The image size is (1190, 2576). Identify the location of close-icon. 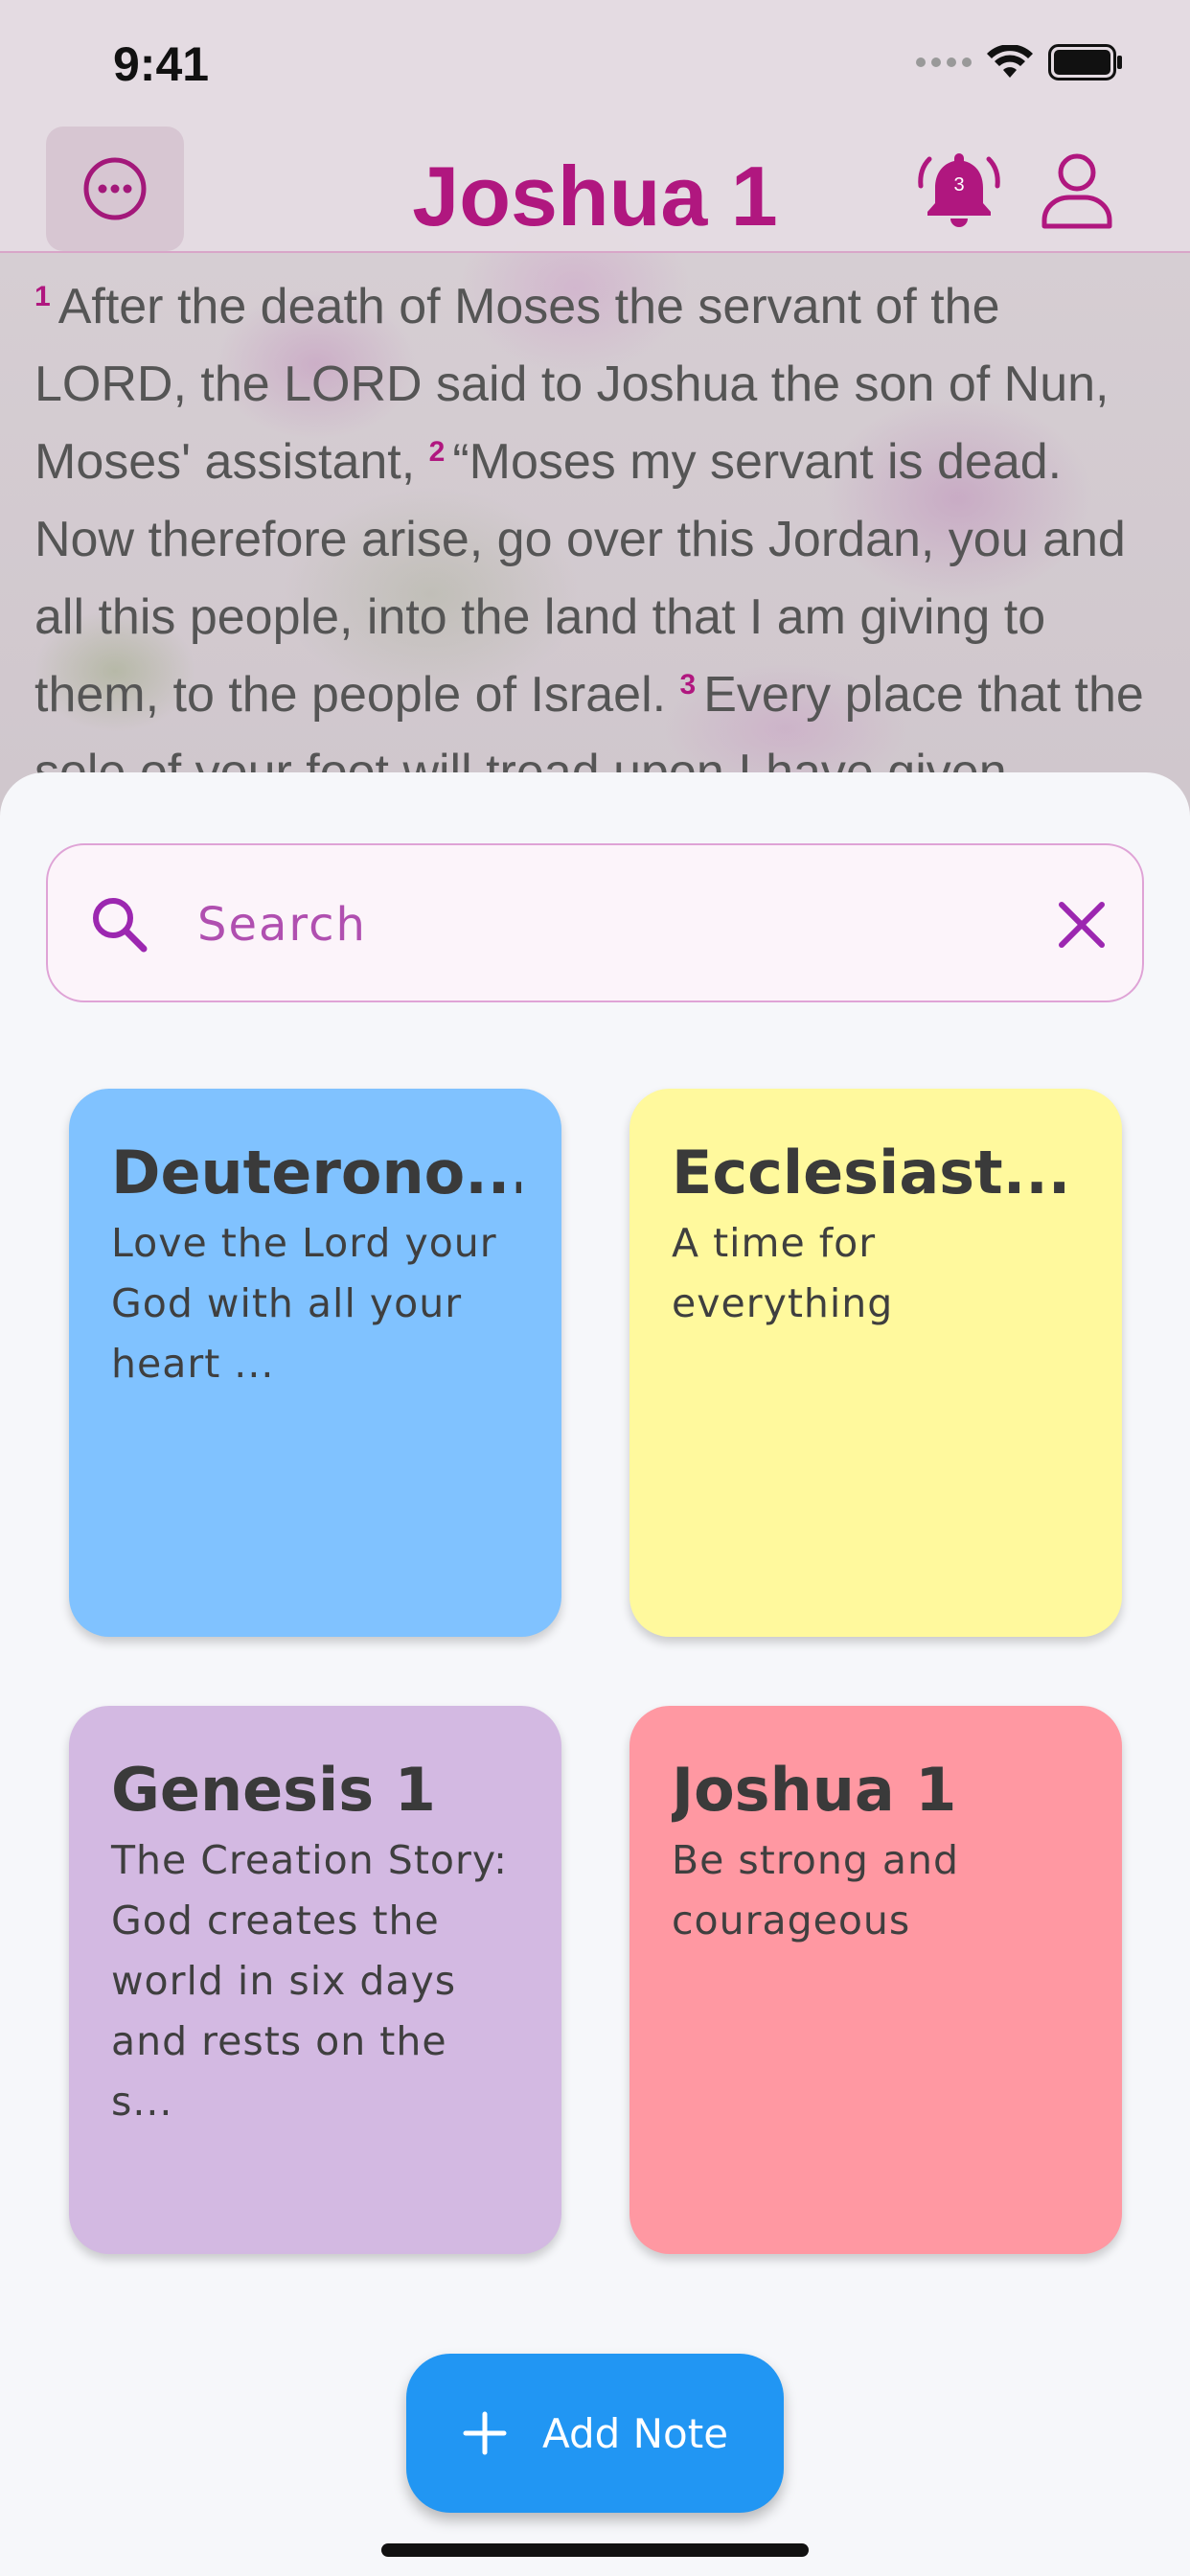
(1081, 924).